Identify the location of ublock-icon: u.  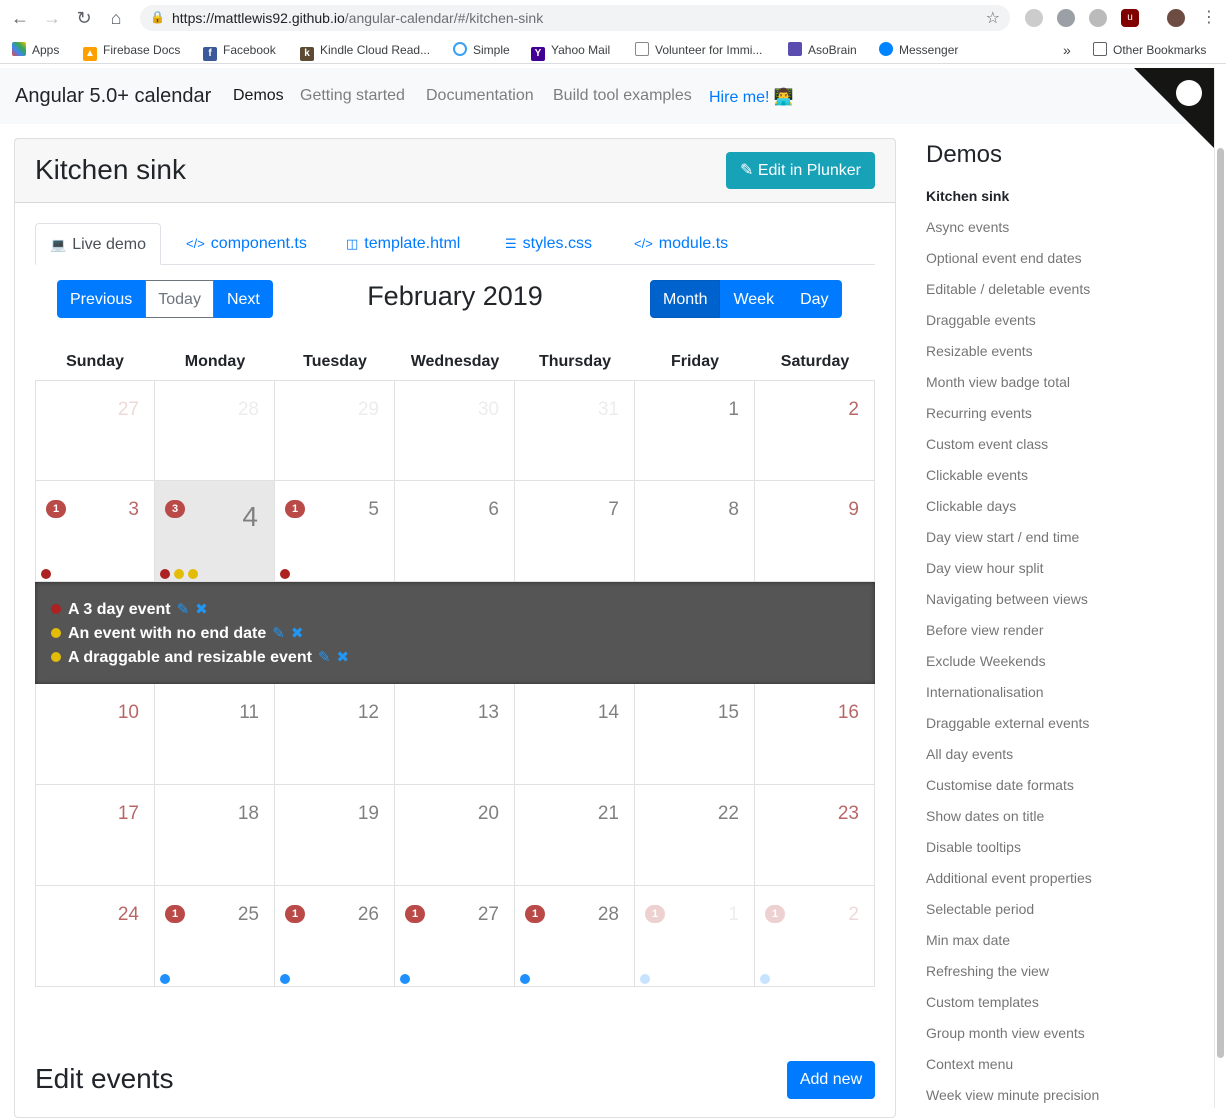
(1130, 18).